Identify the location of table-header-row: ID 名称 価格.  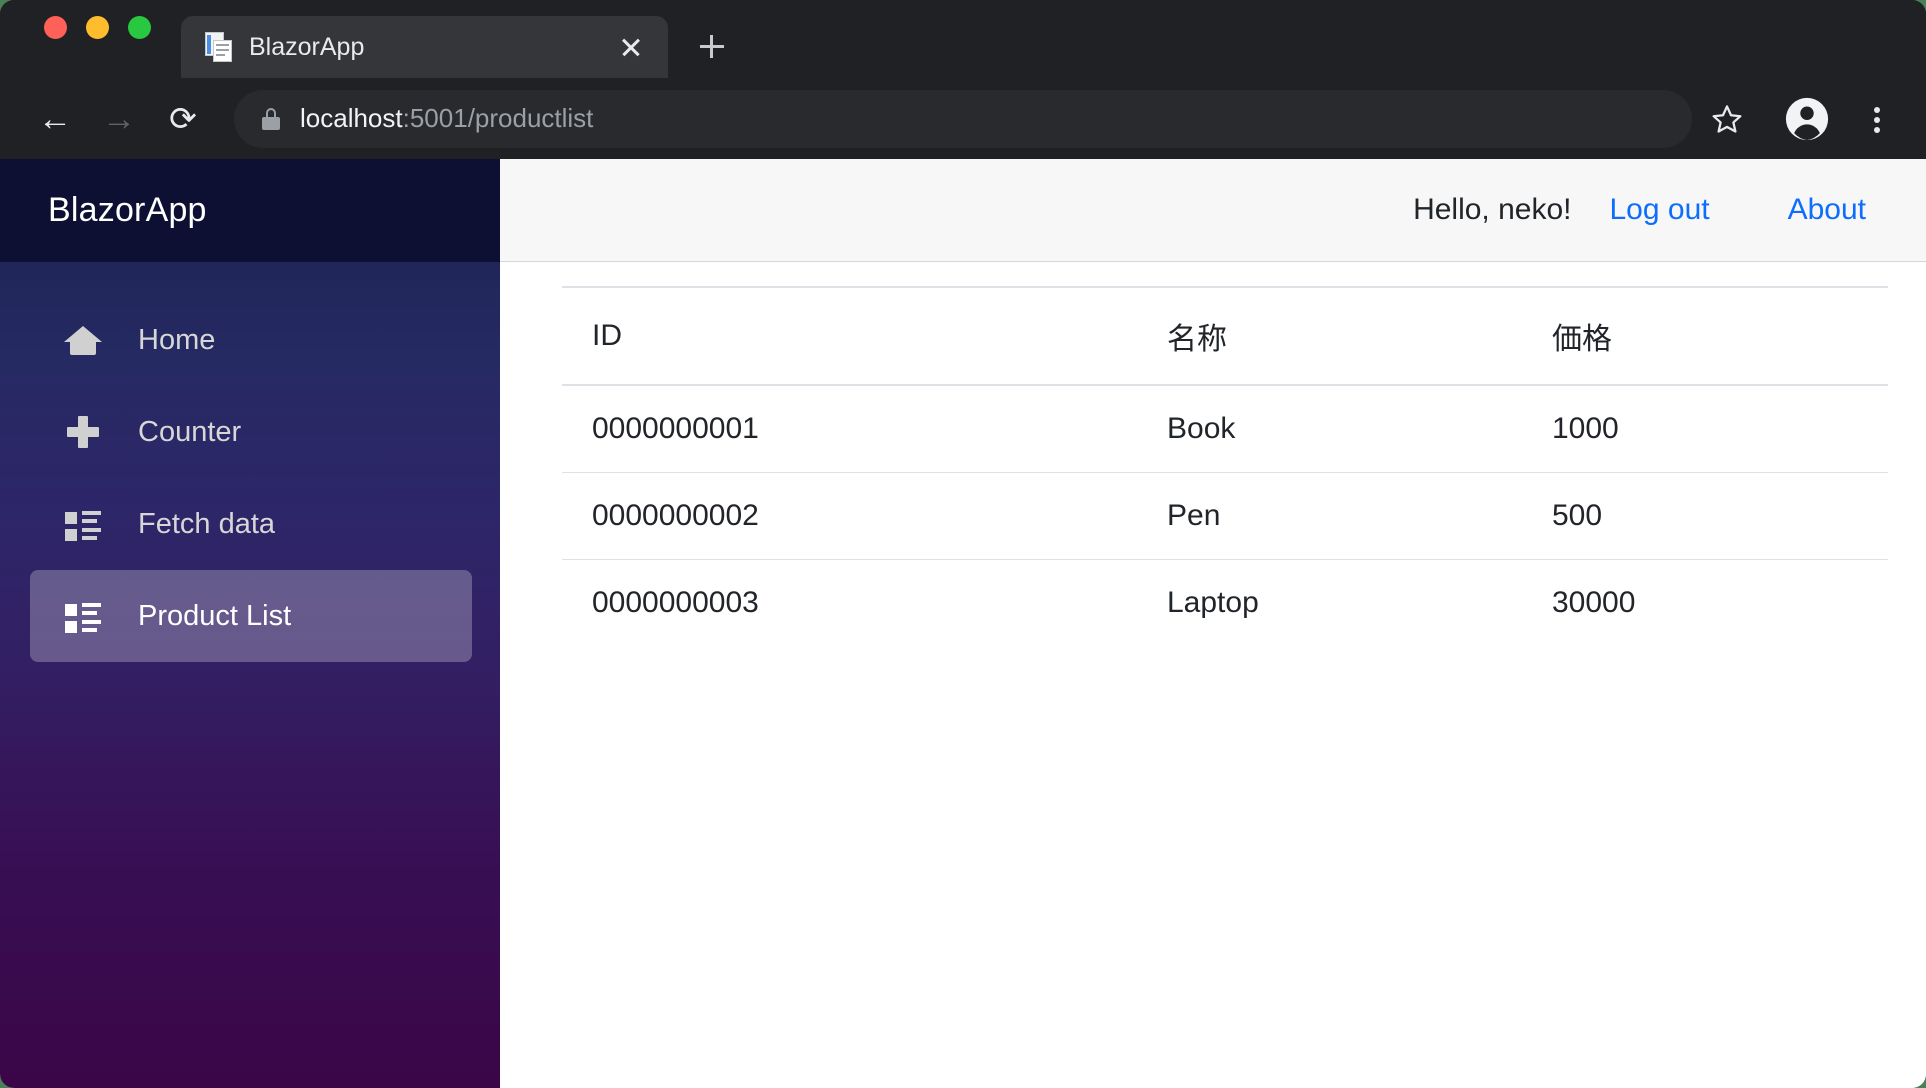
(1225, 336).